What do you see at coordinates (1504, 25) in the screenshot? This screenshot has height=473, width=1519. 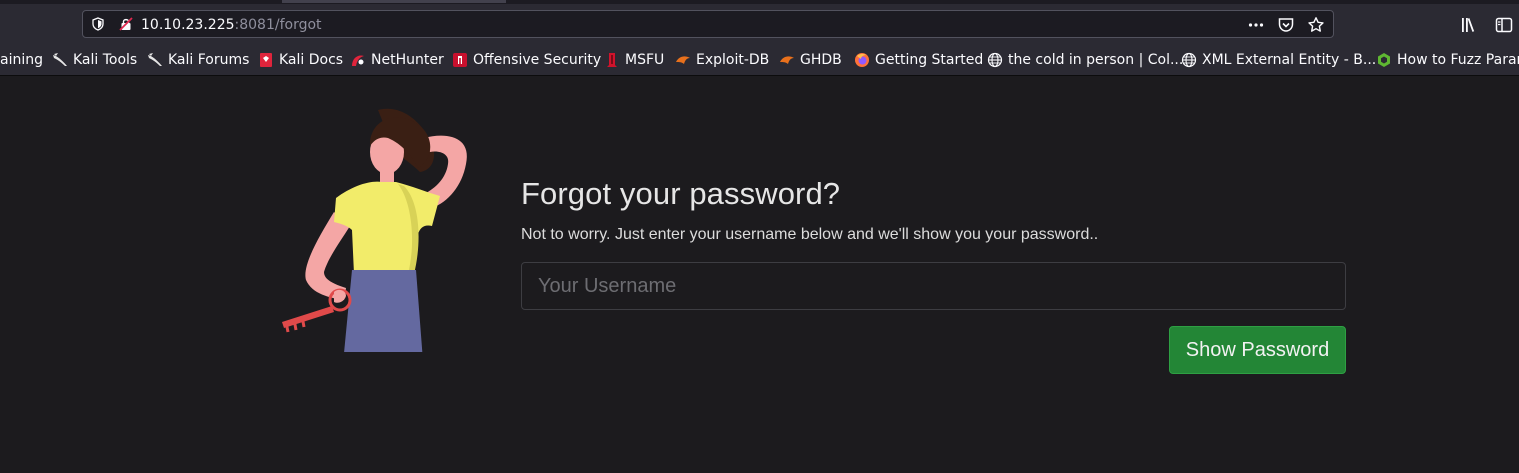 I see `sidebar-icon` at bounding box center [1504, 25].